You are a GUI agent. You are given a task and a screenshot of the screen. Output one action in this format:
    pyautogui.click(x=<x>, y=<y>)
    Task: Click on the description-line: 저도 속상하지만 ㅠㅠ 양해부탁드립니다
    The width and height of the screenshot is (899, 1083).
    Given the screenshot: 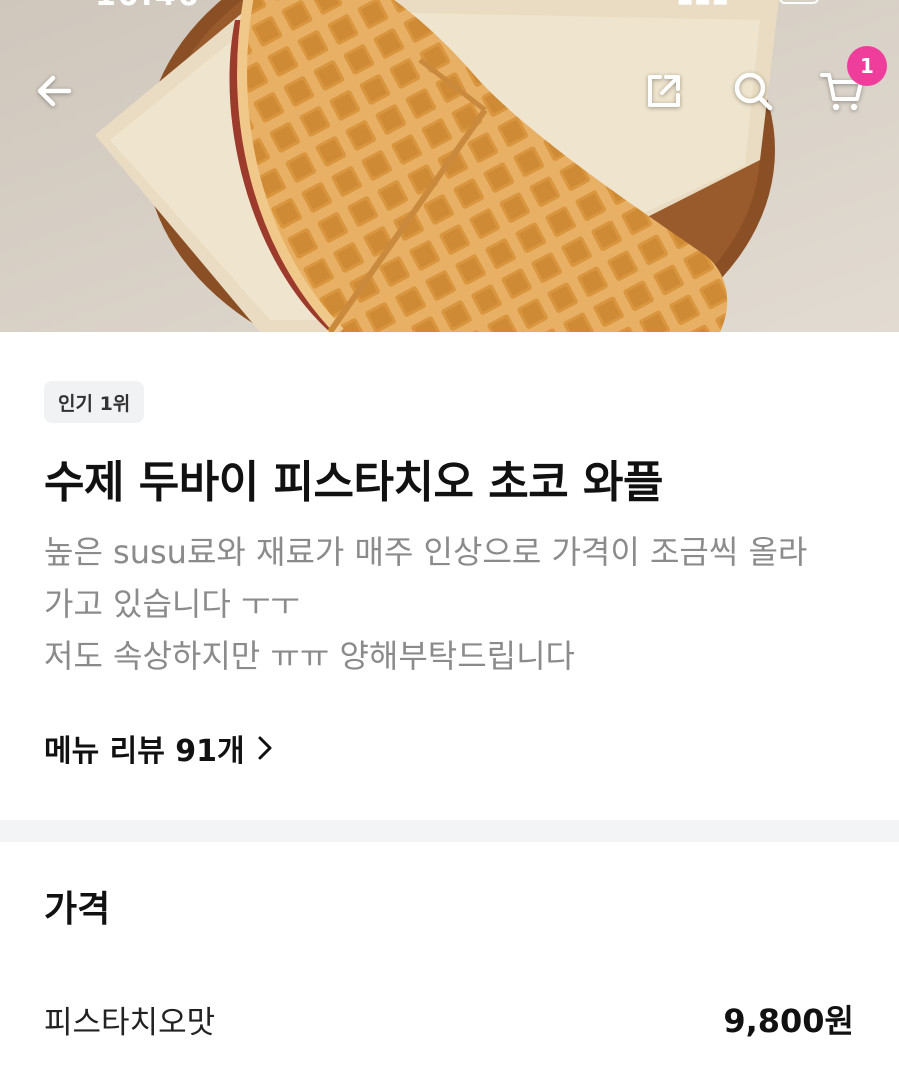 What is the action you would take?
    pyautogui.click(x=309, y=656)
    